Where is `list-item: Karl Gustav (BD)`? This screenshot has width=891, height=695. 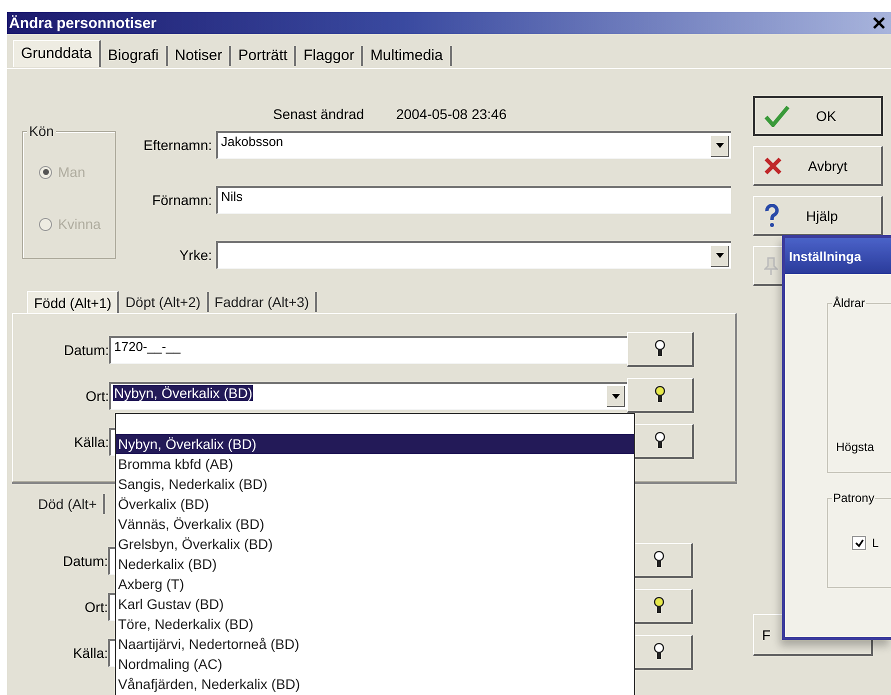 list-item: Karl Gustav (BD) is located at coordinates (375, 604).